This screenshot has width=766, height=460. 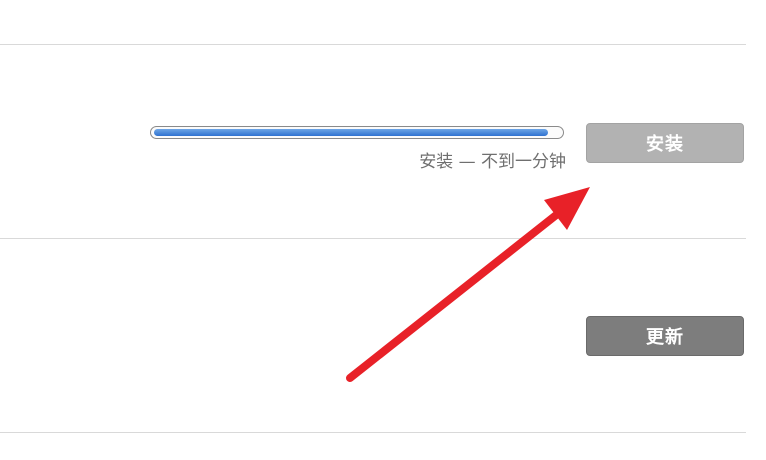 I want to click on update-button: 更新, so click(x=665, y=336).